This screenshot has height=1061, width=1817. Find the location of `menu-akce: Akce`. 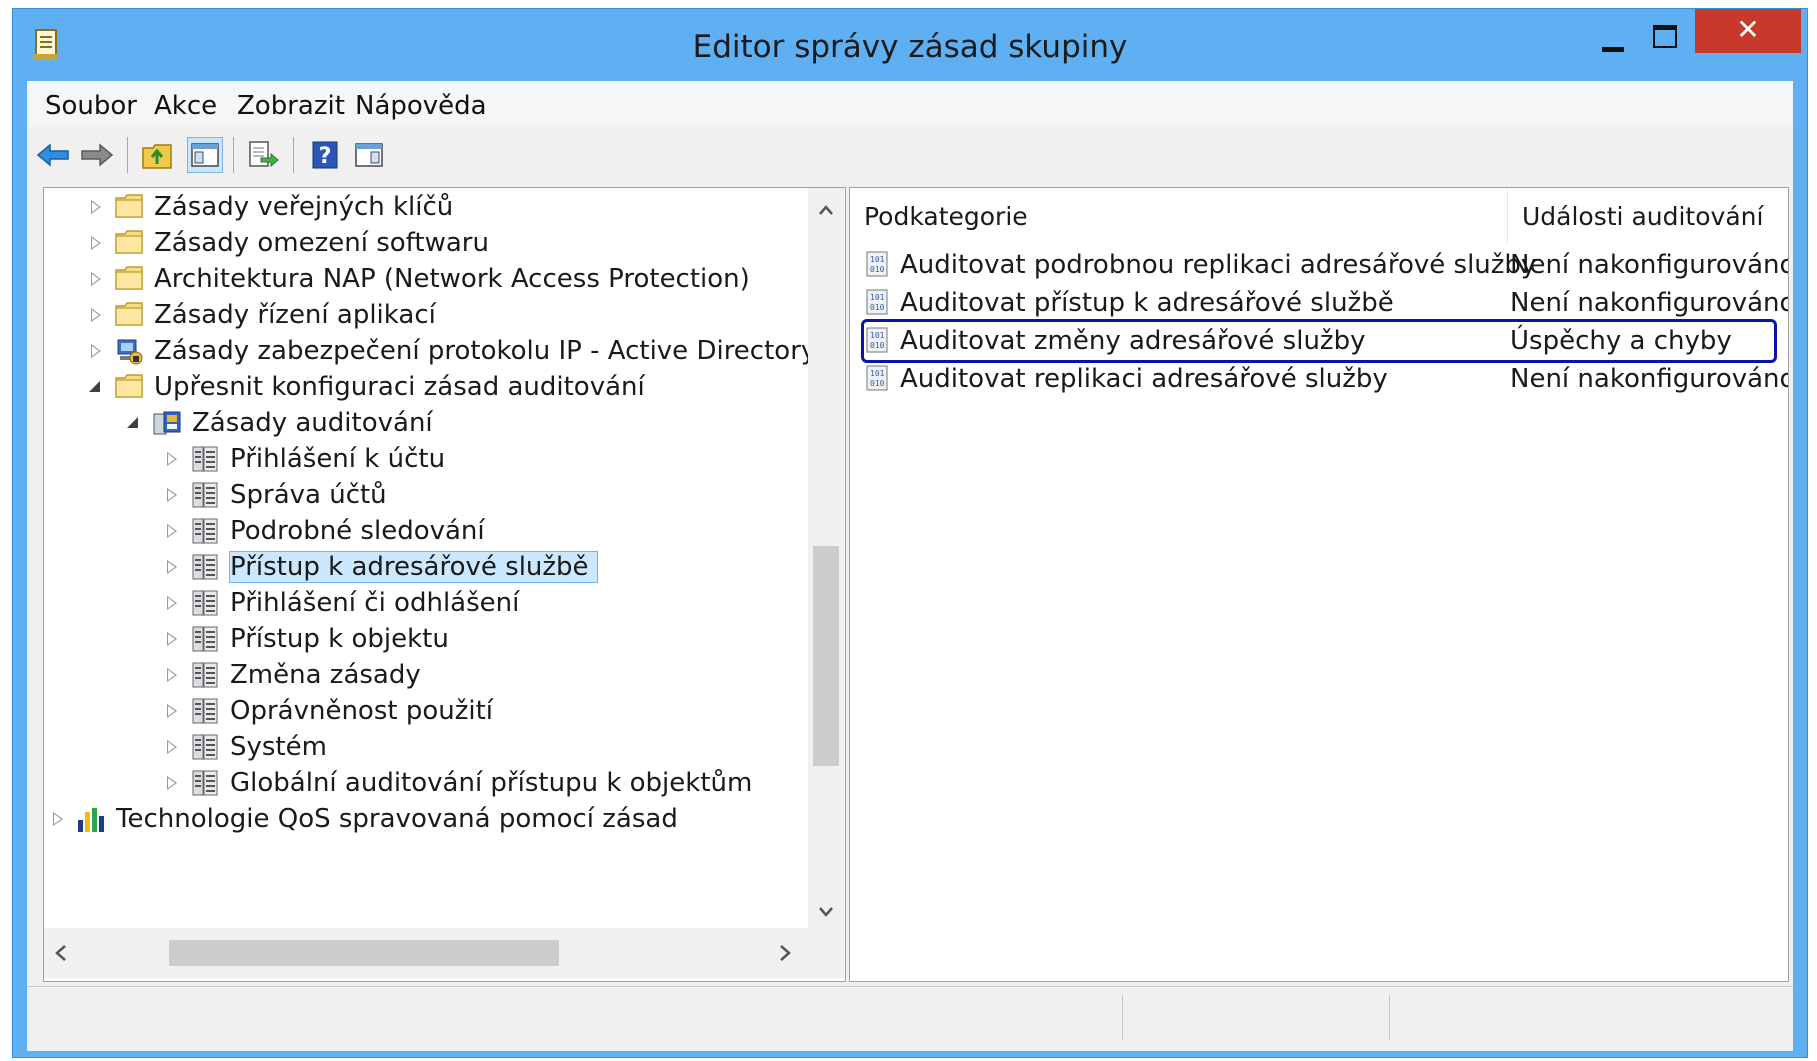

menu-akce: Akce is located at coordinates (185, 106).